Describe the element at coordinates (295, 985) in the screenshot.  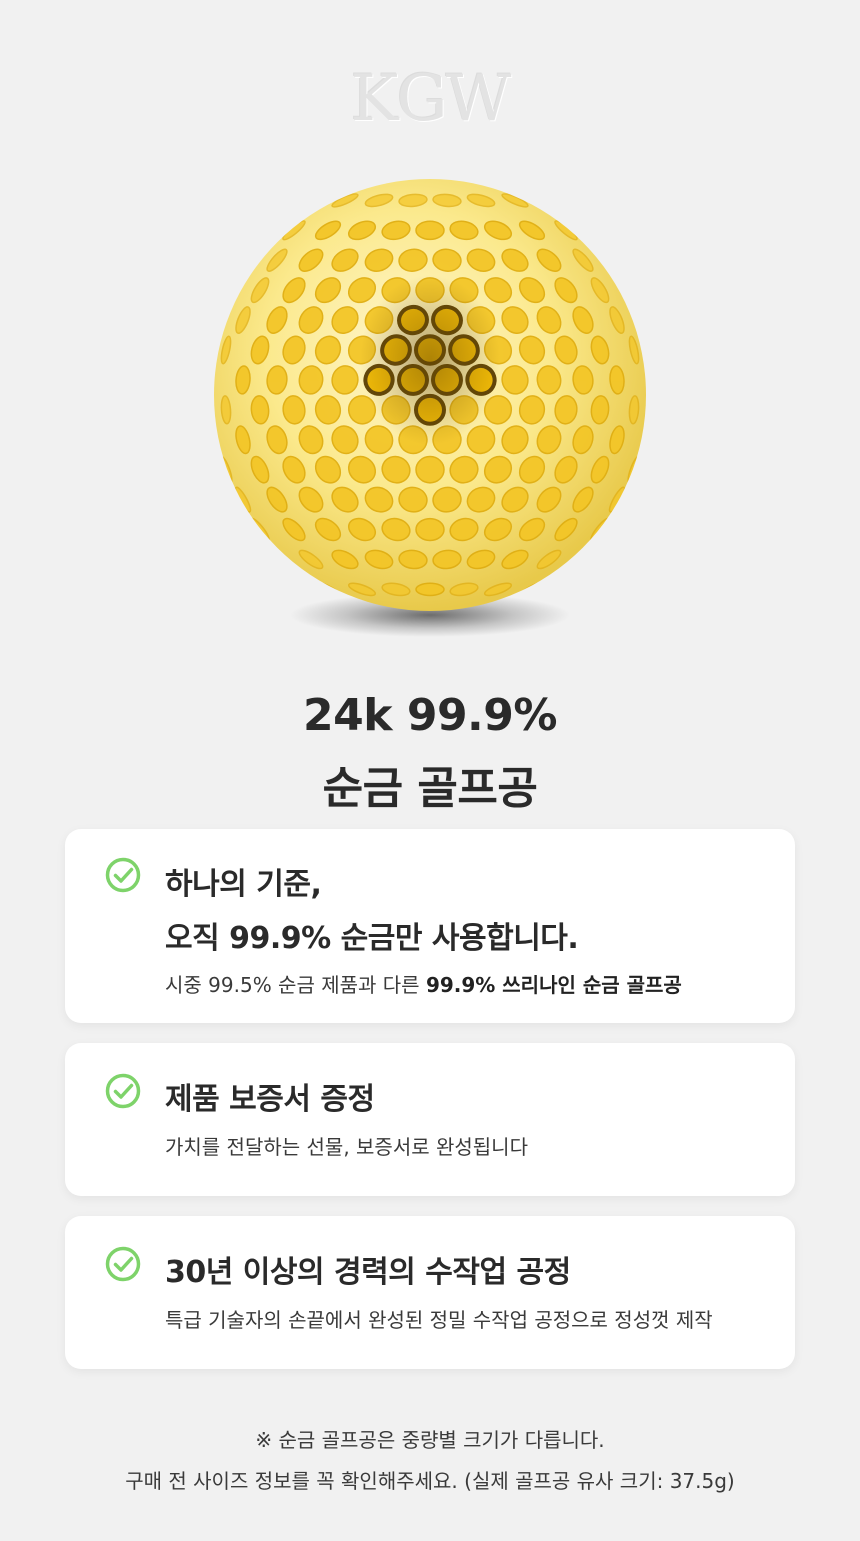
I see `feature-description-plain: 시중 99.5% 순금 제품과 다른` at that location.